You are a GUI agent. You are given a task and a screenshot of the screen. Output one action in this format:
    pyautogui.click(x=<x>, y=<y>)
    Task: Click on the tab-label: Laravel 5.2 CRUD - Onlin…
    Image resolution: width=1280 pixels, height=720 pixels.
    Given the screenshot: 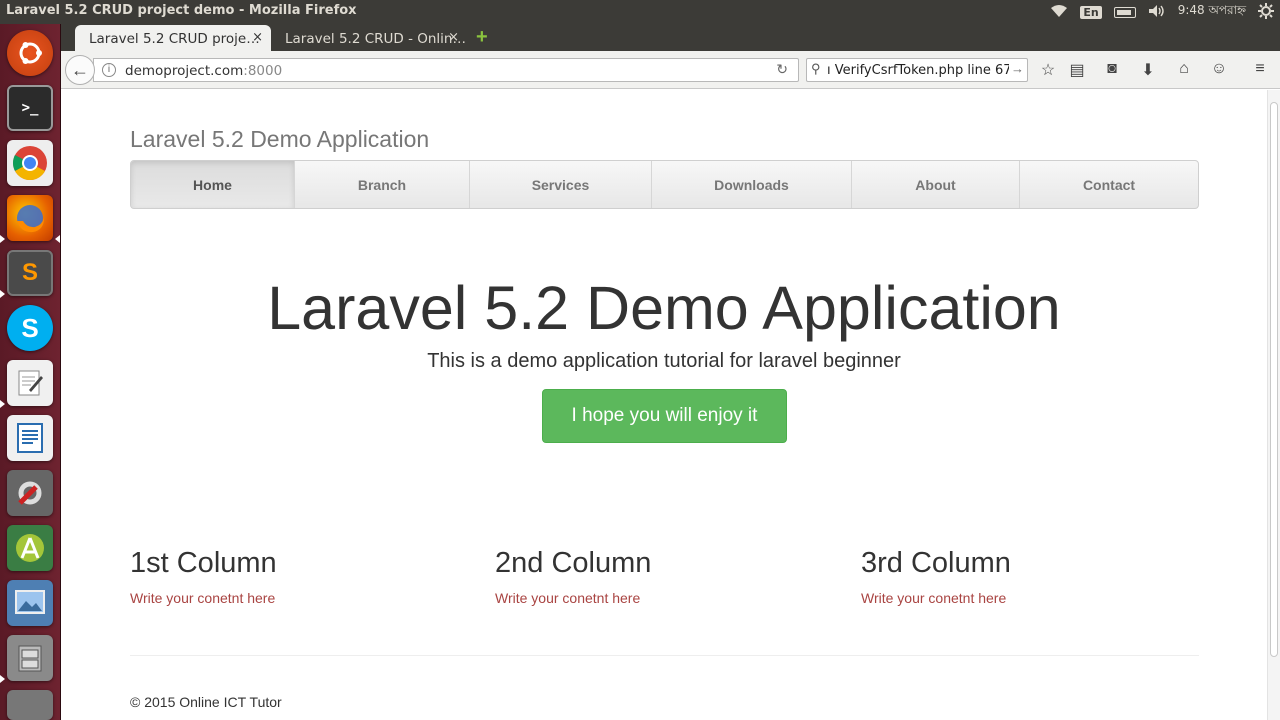 What is the action you would take?
    pyautogui.click(x=375, y=39)
    